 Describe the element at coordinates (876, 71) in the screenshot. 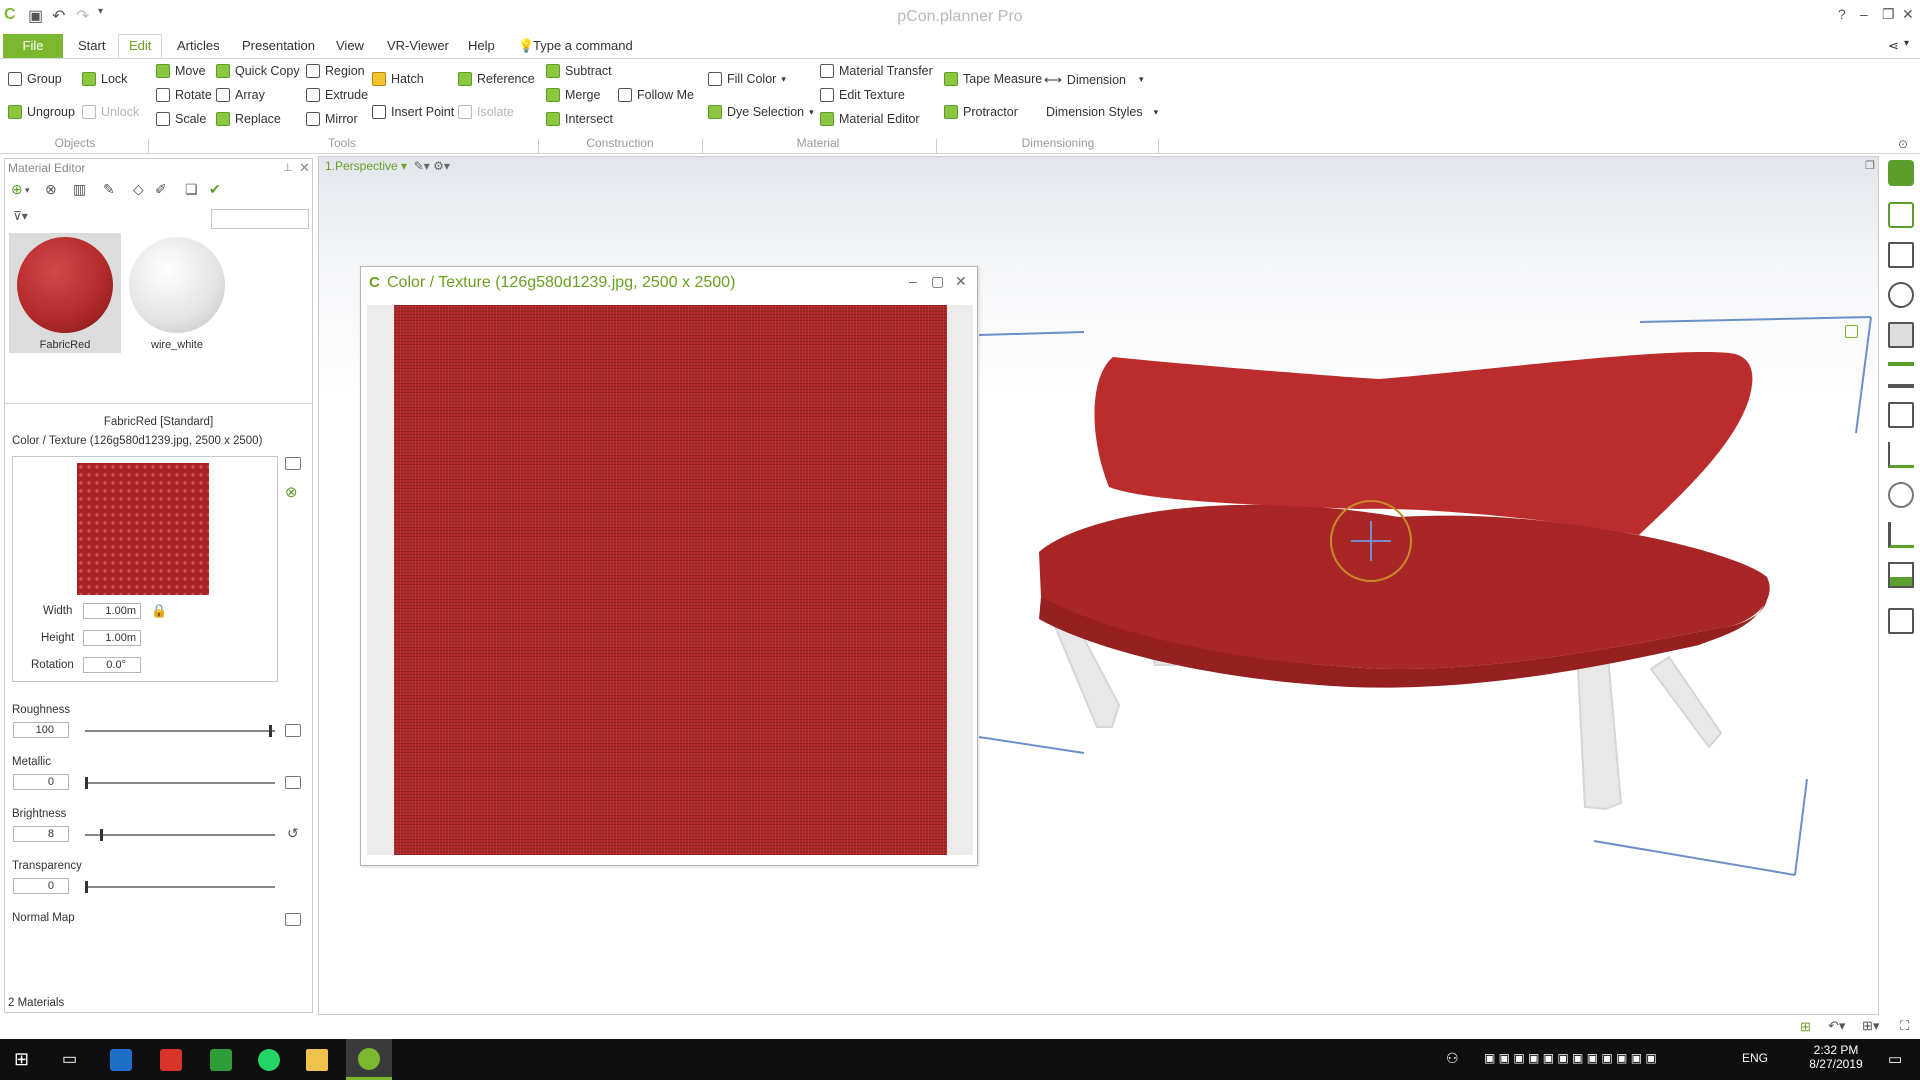

I see `material-transfer-button: Material Transfer` at that location.